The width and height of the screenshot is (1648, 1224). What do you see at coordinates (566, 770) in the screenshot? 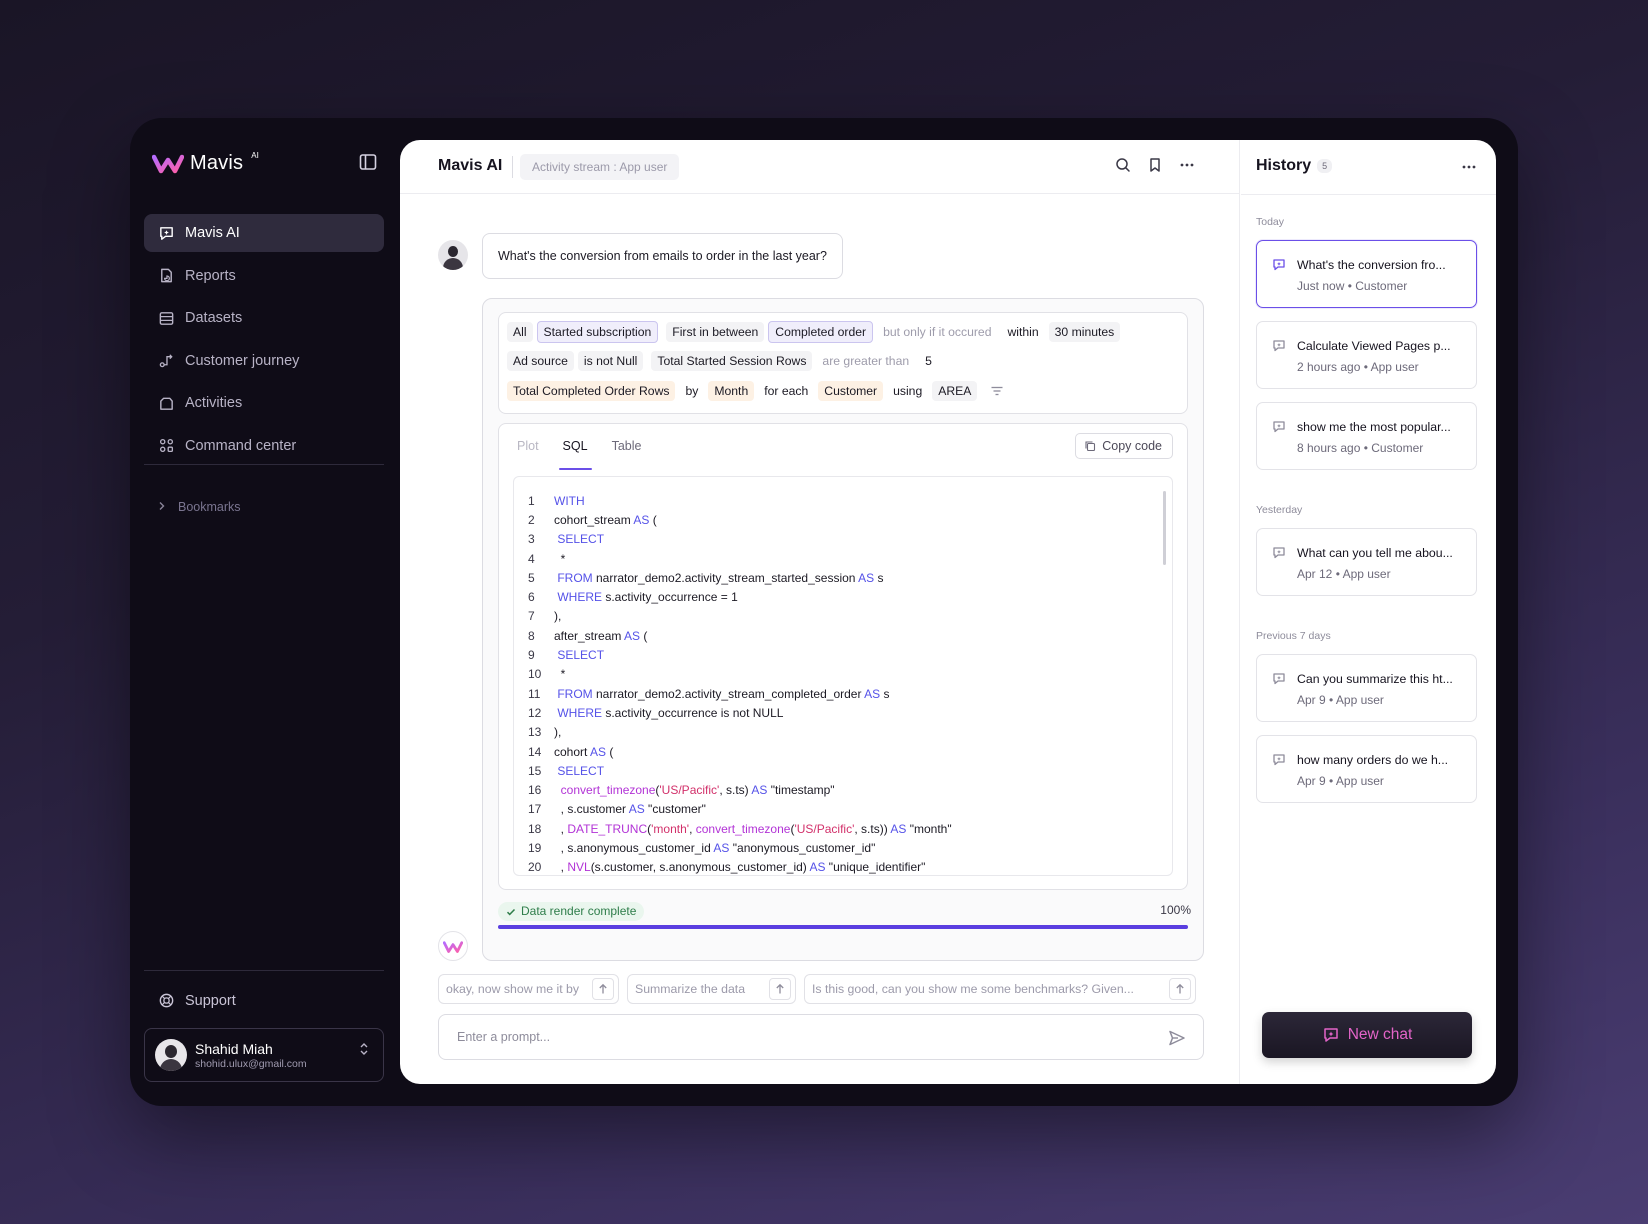
I see `code-line: 15 SELECT` at bounding box center [566, 770].